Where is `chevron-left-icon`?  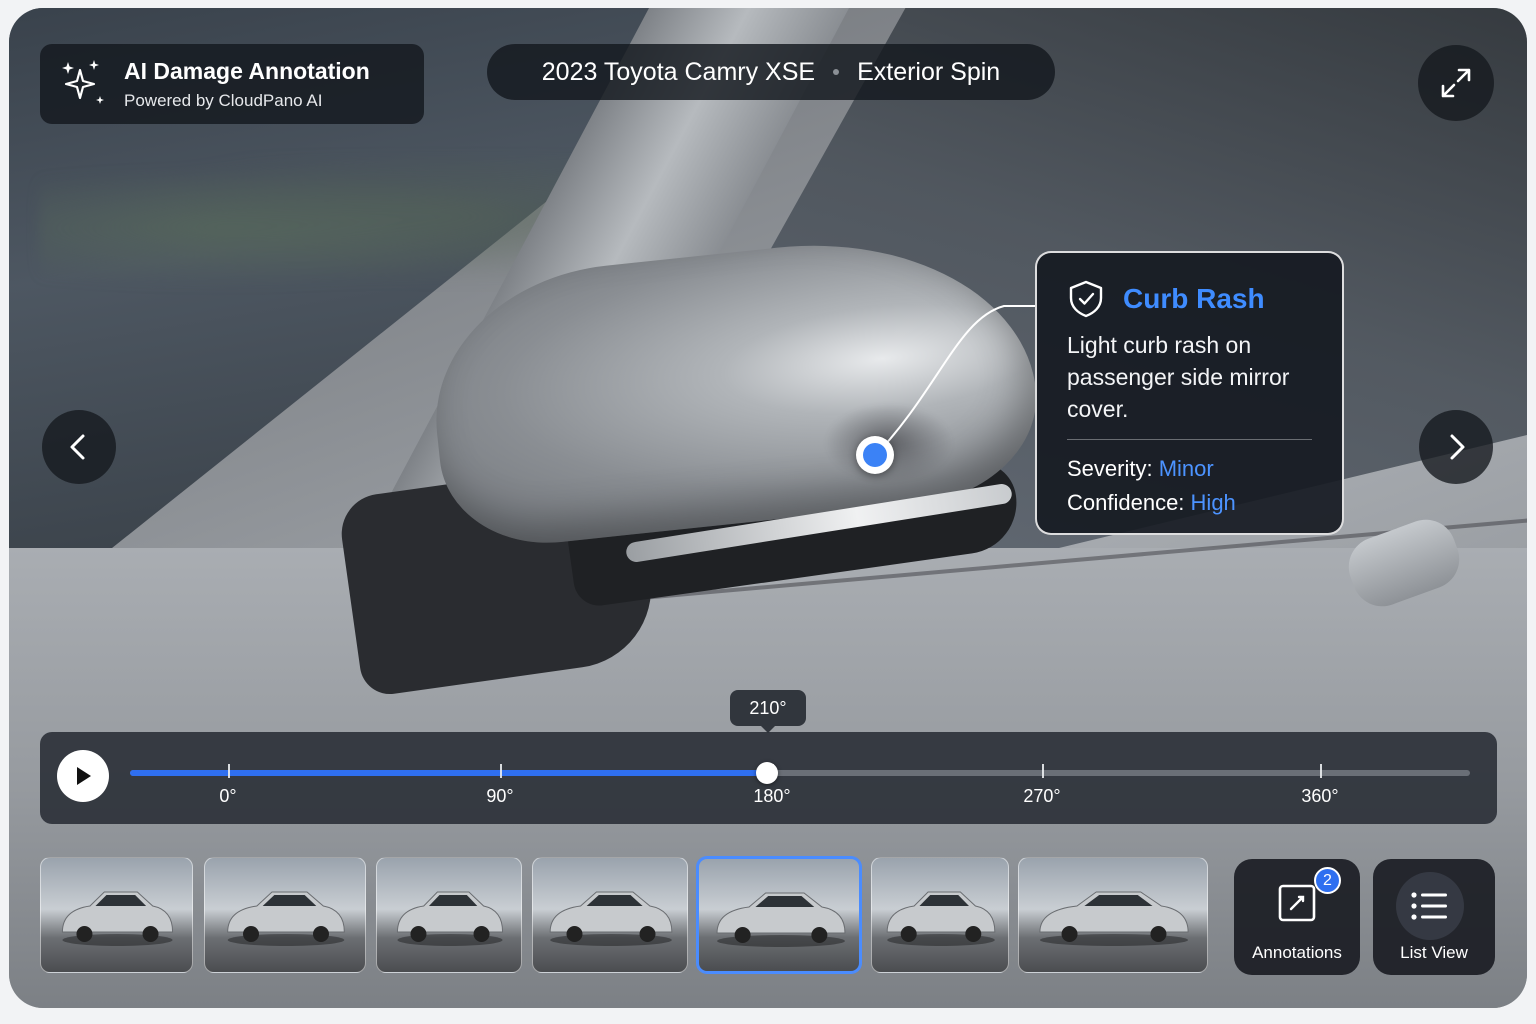 chevron-left-icon is located at coordinates (77, 447).